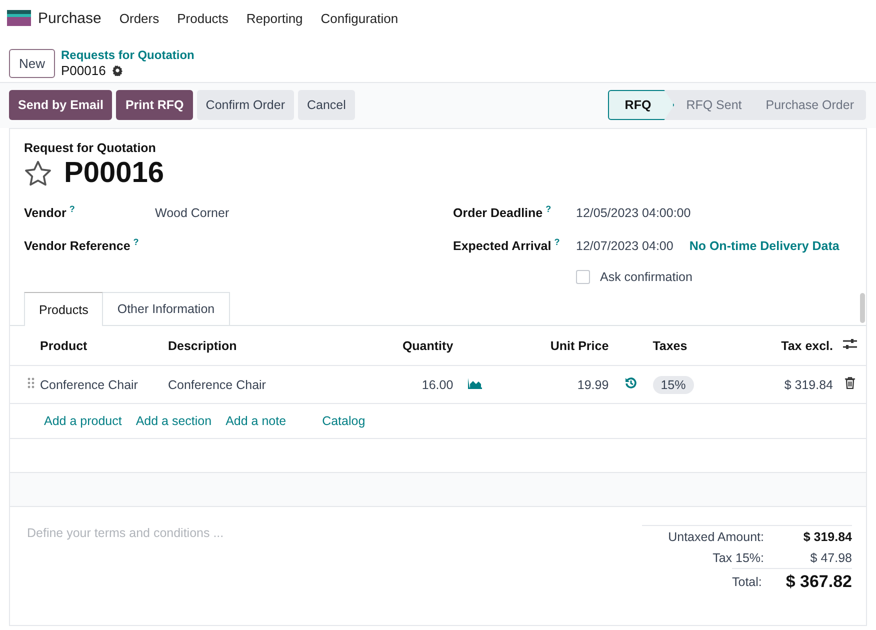  Describe the element at coordinates (127, 55) in the screenshot. I see `breadcrumb-link: Requests for Quotation` at that location.